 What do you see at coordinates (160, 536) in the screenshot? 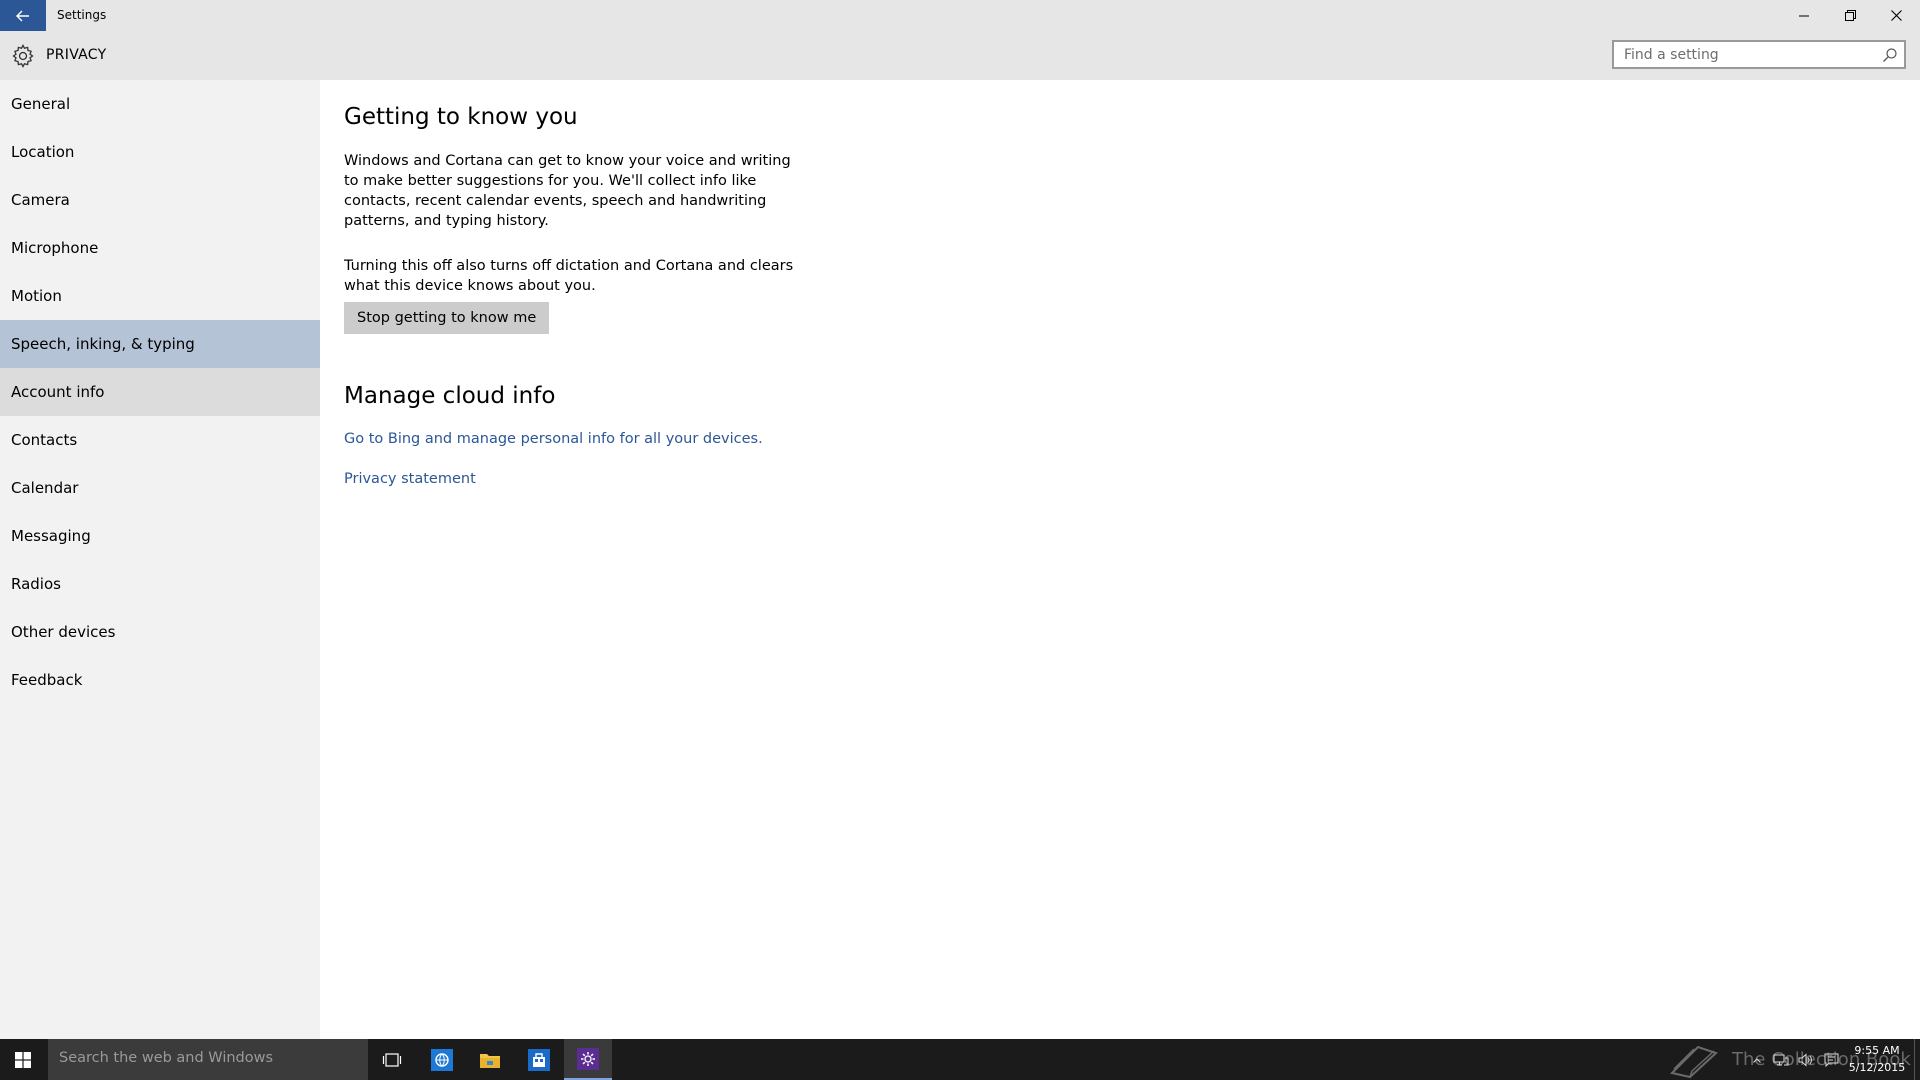
I see `sidebar-item-messaging: Messaging` at bounding box center [160, 536].